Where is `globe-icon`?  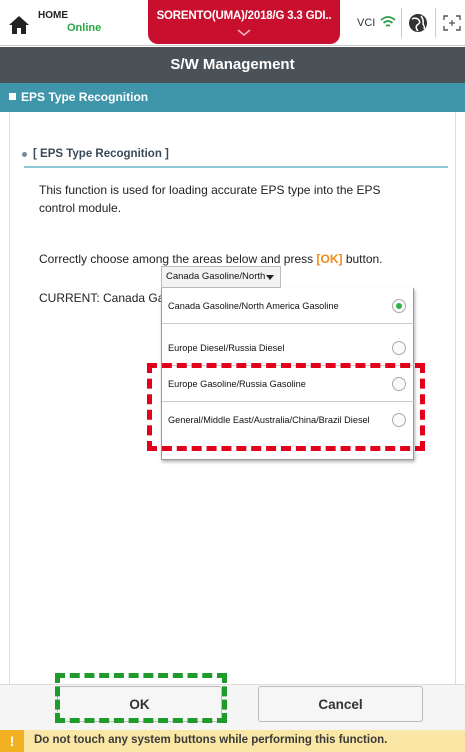
globe-icon is located at coordinates (418, 23).